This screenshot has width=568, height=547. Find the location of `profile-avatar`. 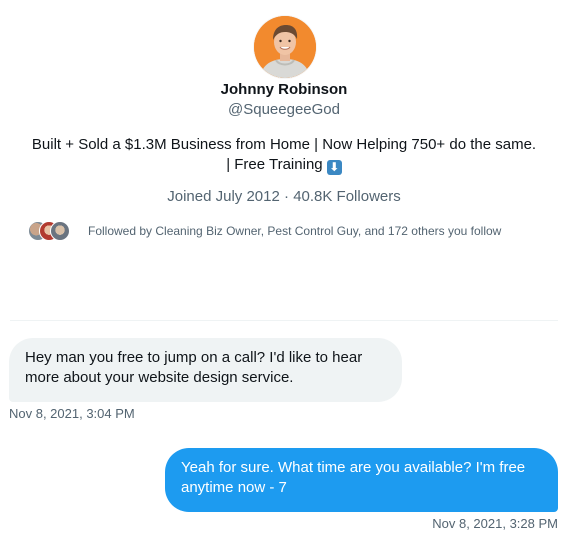

profile-avatar is located at coordinates (285, 47).